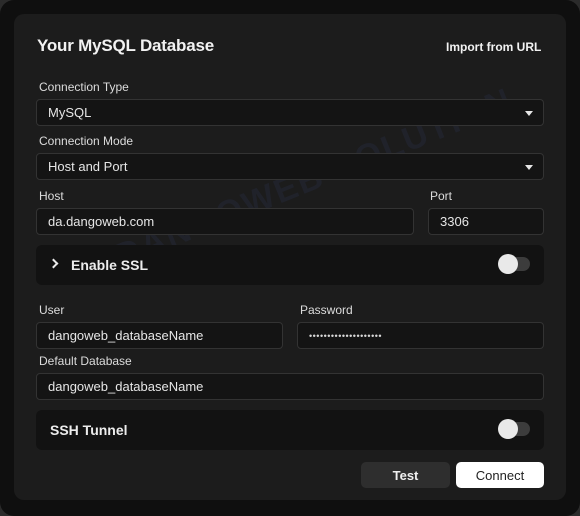  What do you see at coordinates (88, 166) in the screenshot?
I see `connection-mode-value: Host and Port` at bounding box center [88, 166].